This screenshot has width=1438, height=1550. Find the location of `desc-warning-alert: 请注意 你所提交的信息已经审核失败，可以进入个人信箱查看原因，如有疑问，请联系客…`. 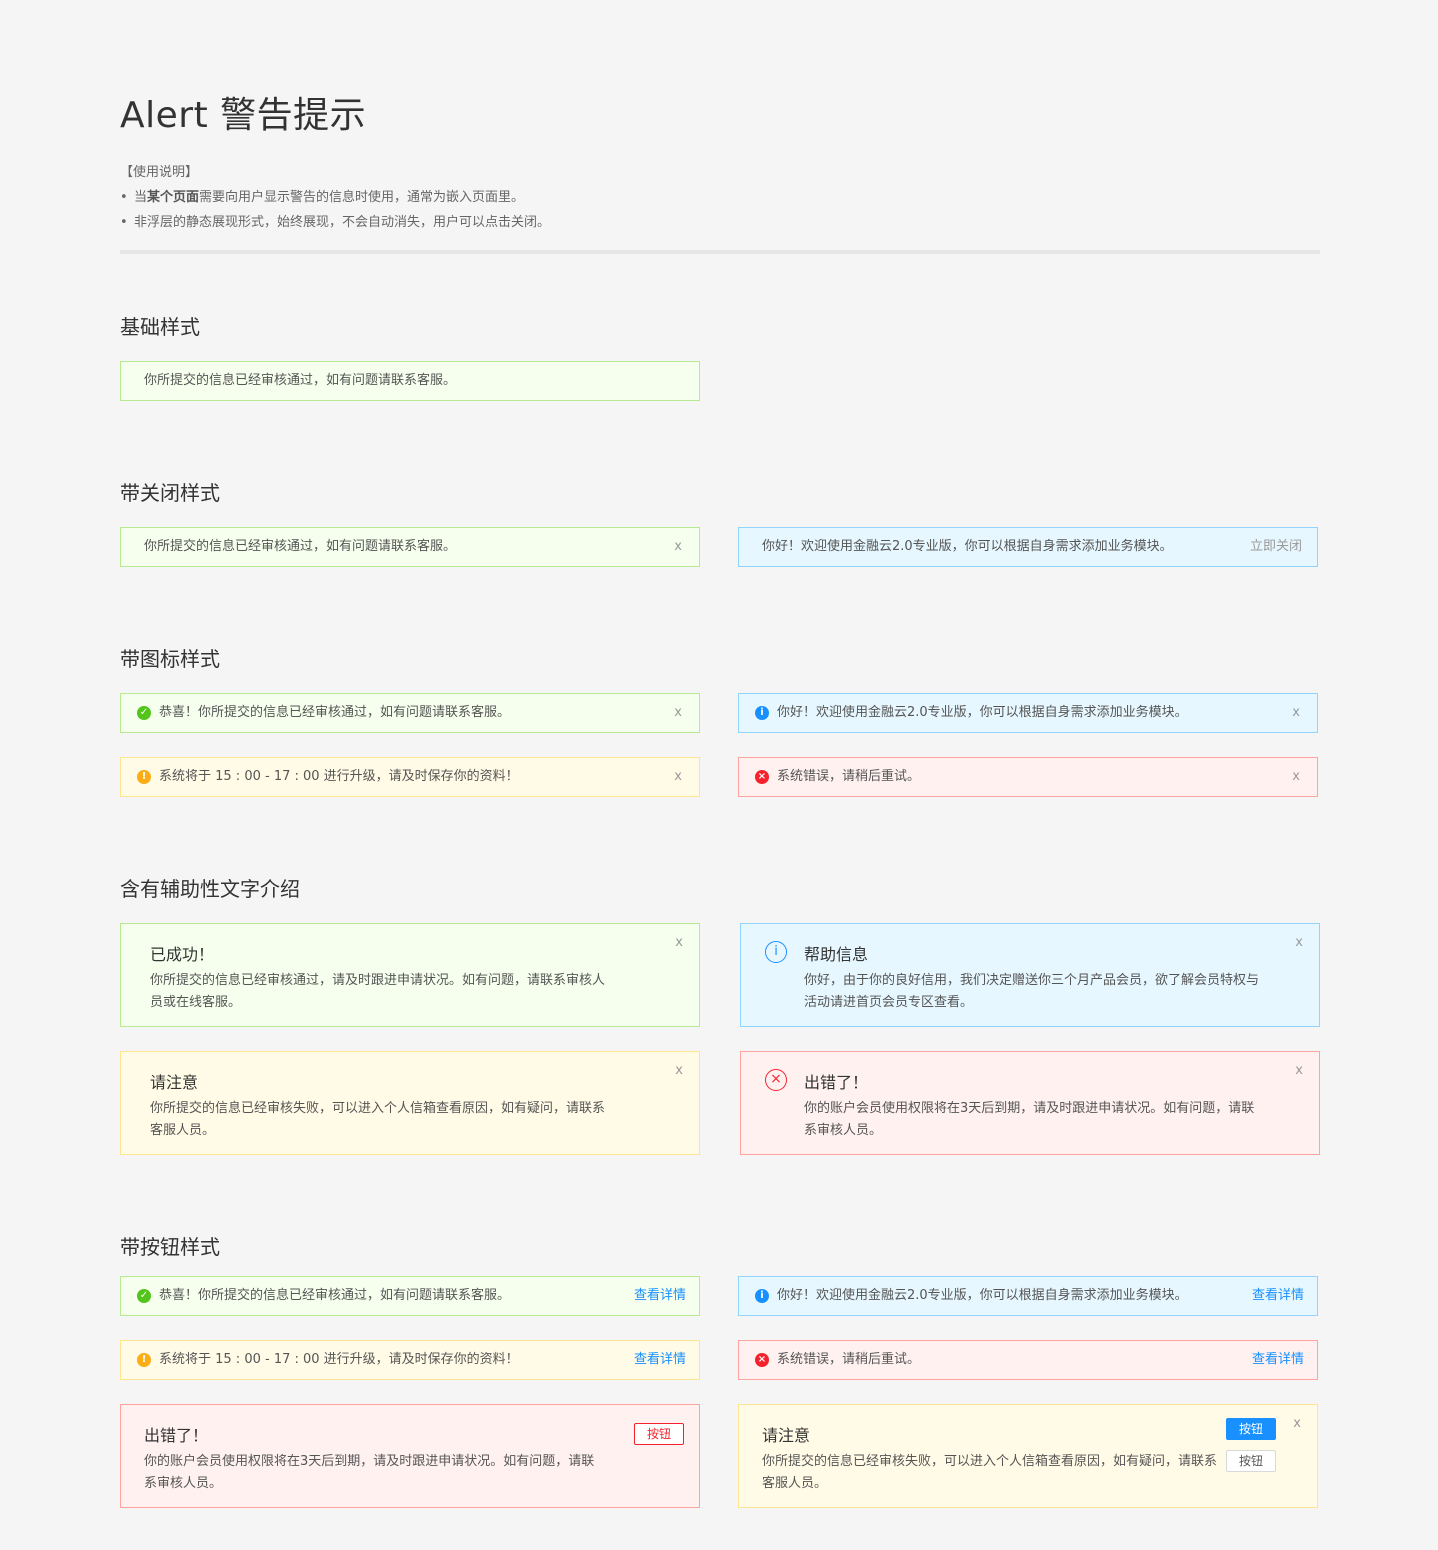

desc-warning-alert: 请注意 你所提交的信息已经审核失败，可以进入个人信箱查看原因，如有疑问，请联系客… is located at coordinates (410, 1103).